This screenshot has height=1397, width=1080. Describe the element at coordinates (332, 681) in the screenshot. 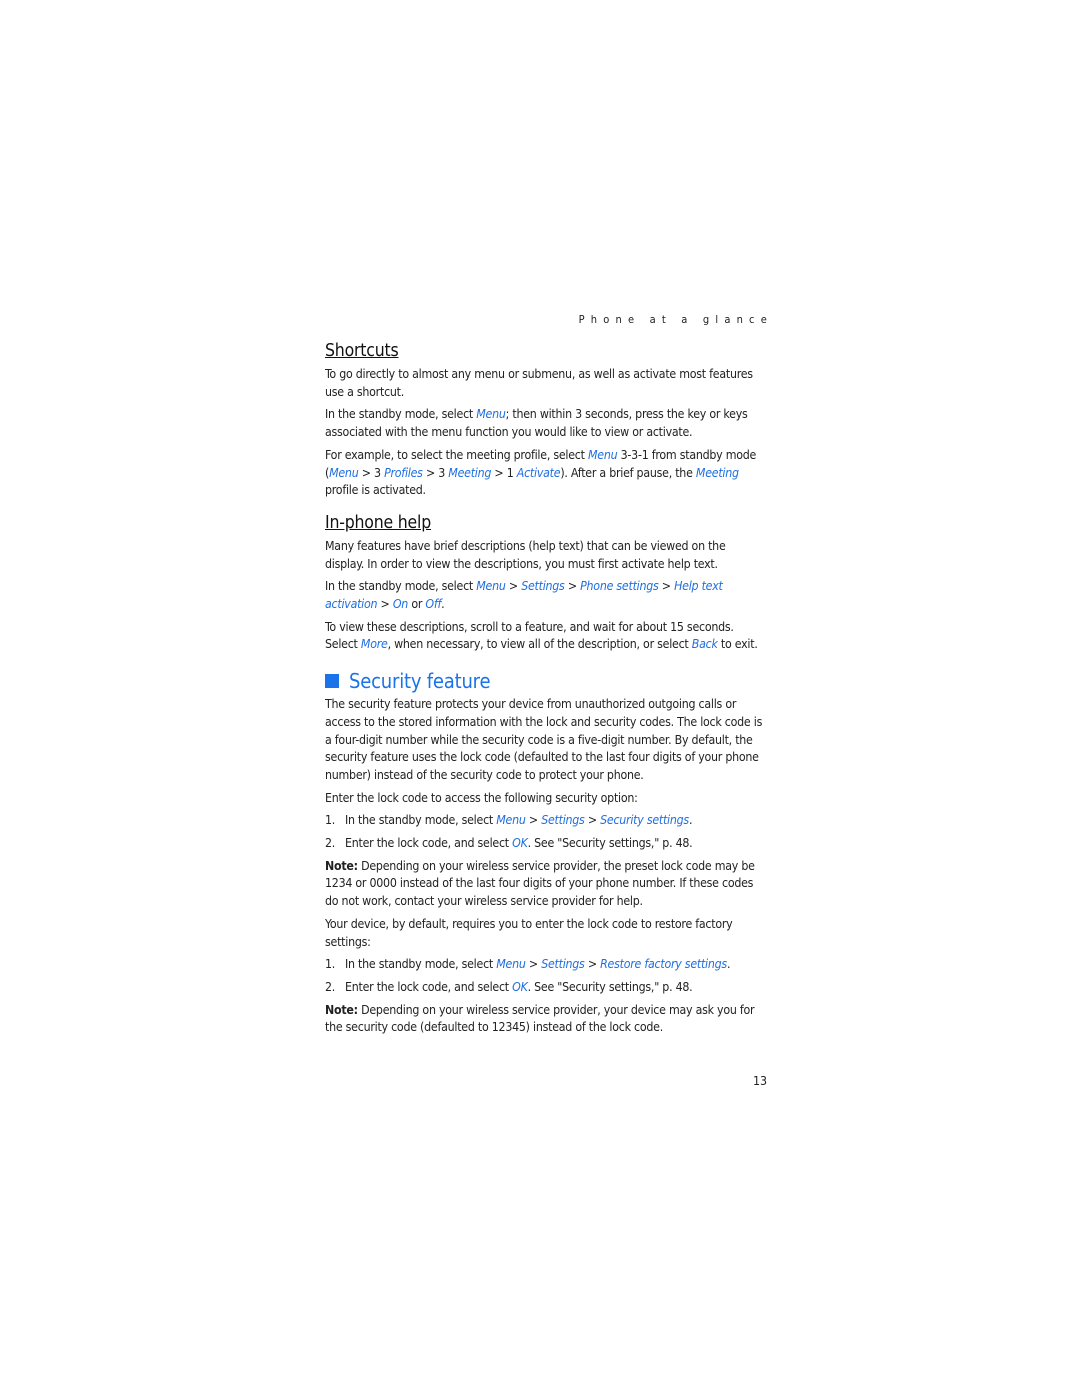

I see `square-bullet-icon` at that location.